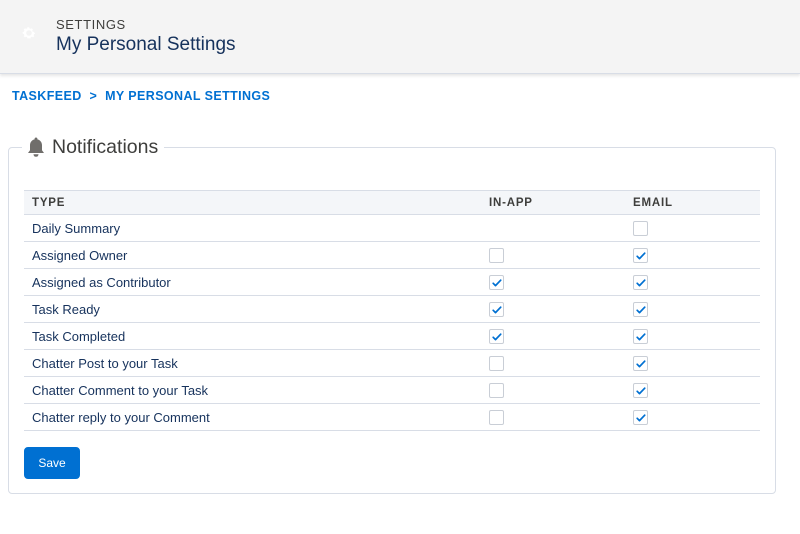 The width and height of the screenshot is (800, 534). I want to click on column-header-type: TYPE, so click(252, 202).